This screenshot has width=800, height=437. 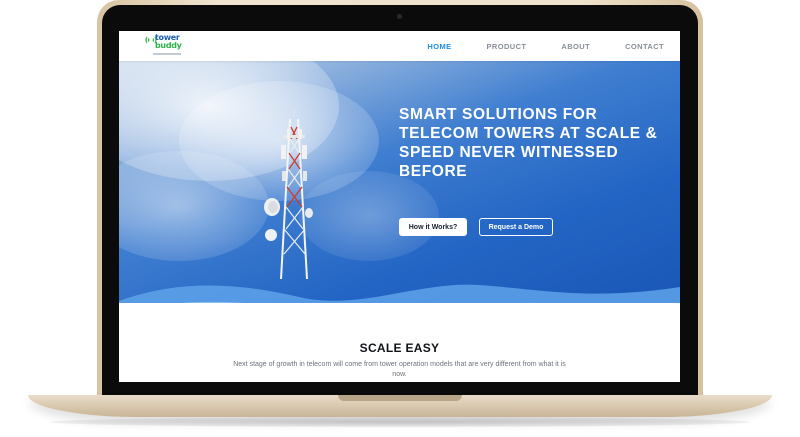 I want to click on nav-home: HOME, so click(x=439, y=46).